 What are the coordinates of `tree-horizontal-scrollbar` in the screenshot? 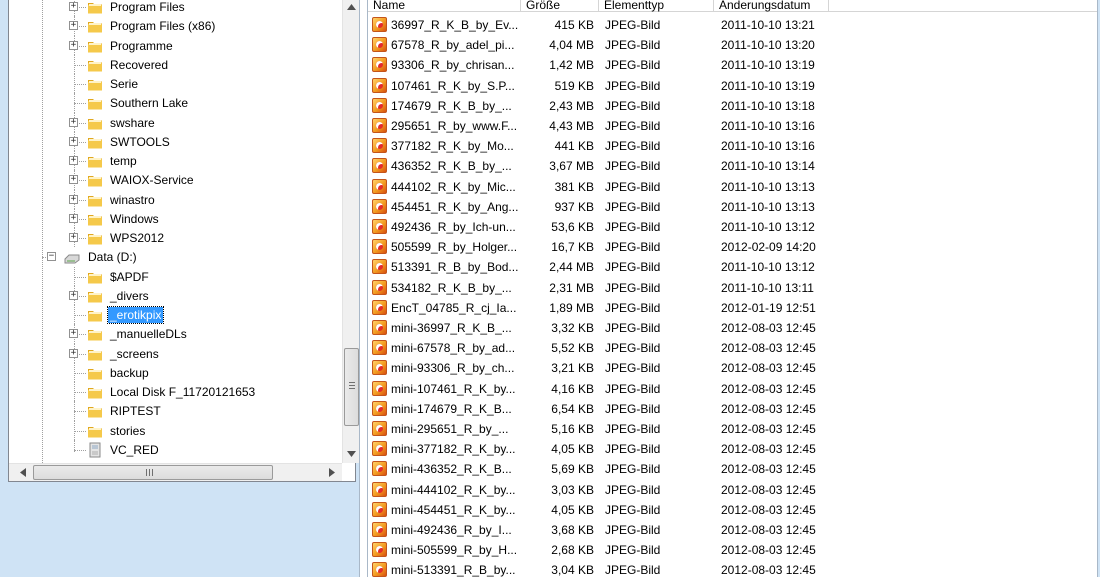 It's located at (175, 472).